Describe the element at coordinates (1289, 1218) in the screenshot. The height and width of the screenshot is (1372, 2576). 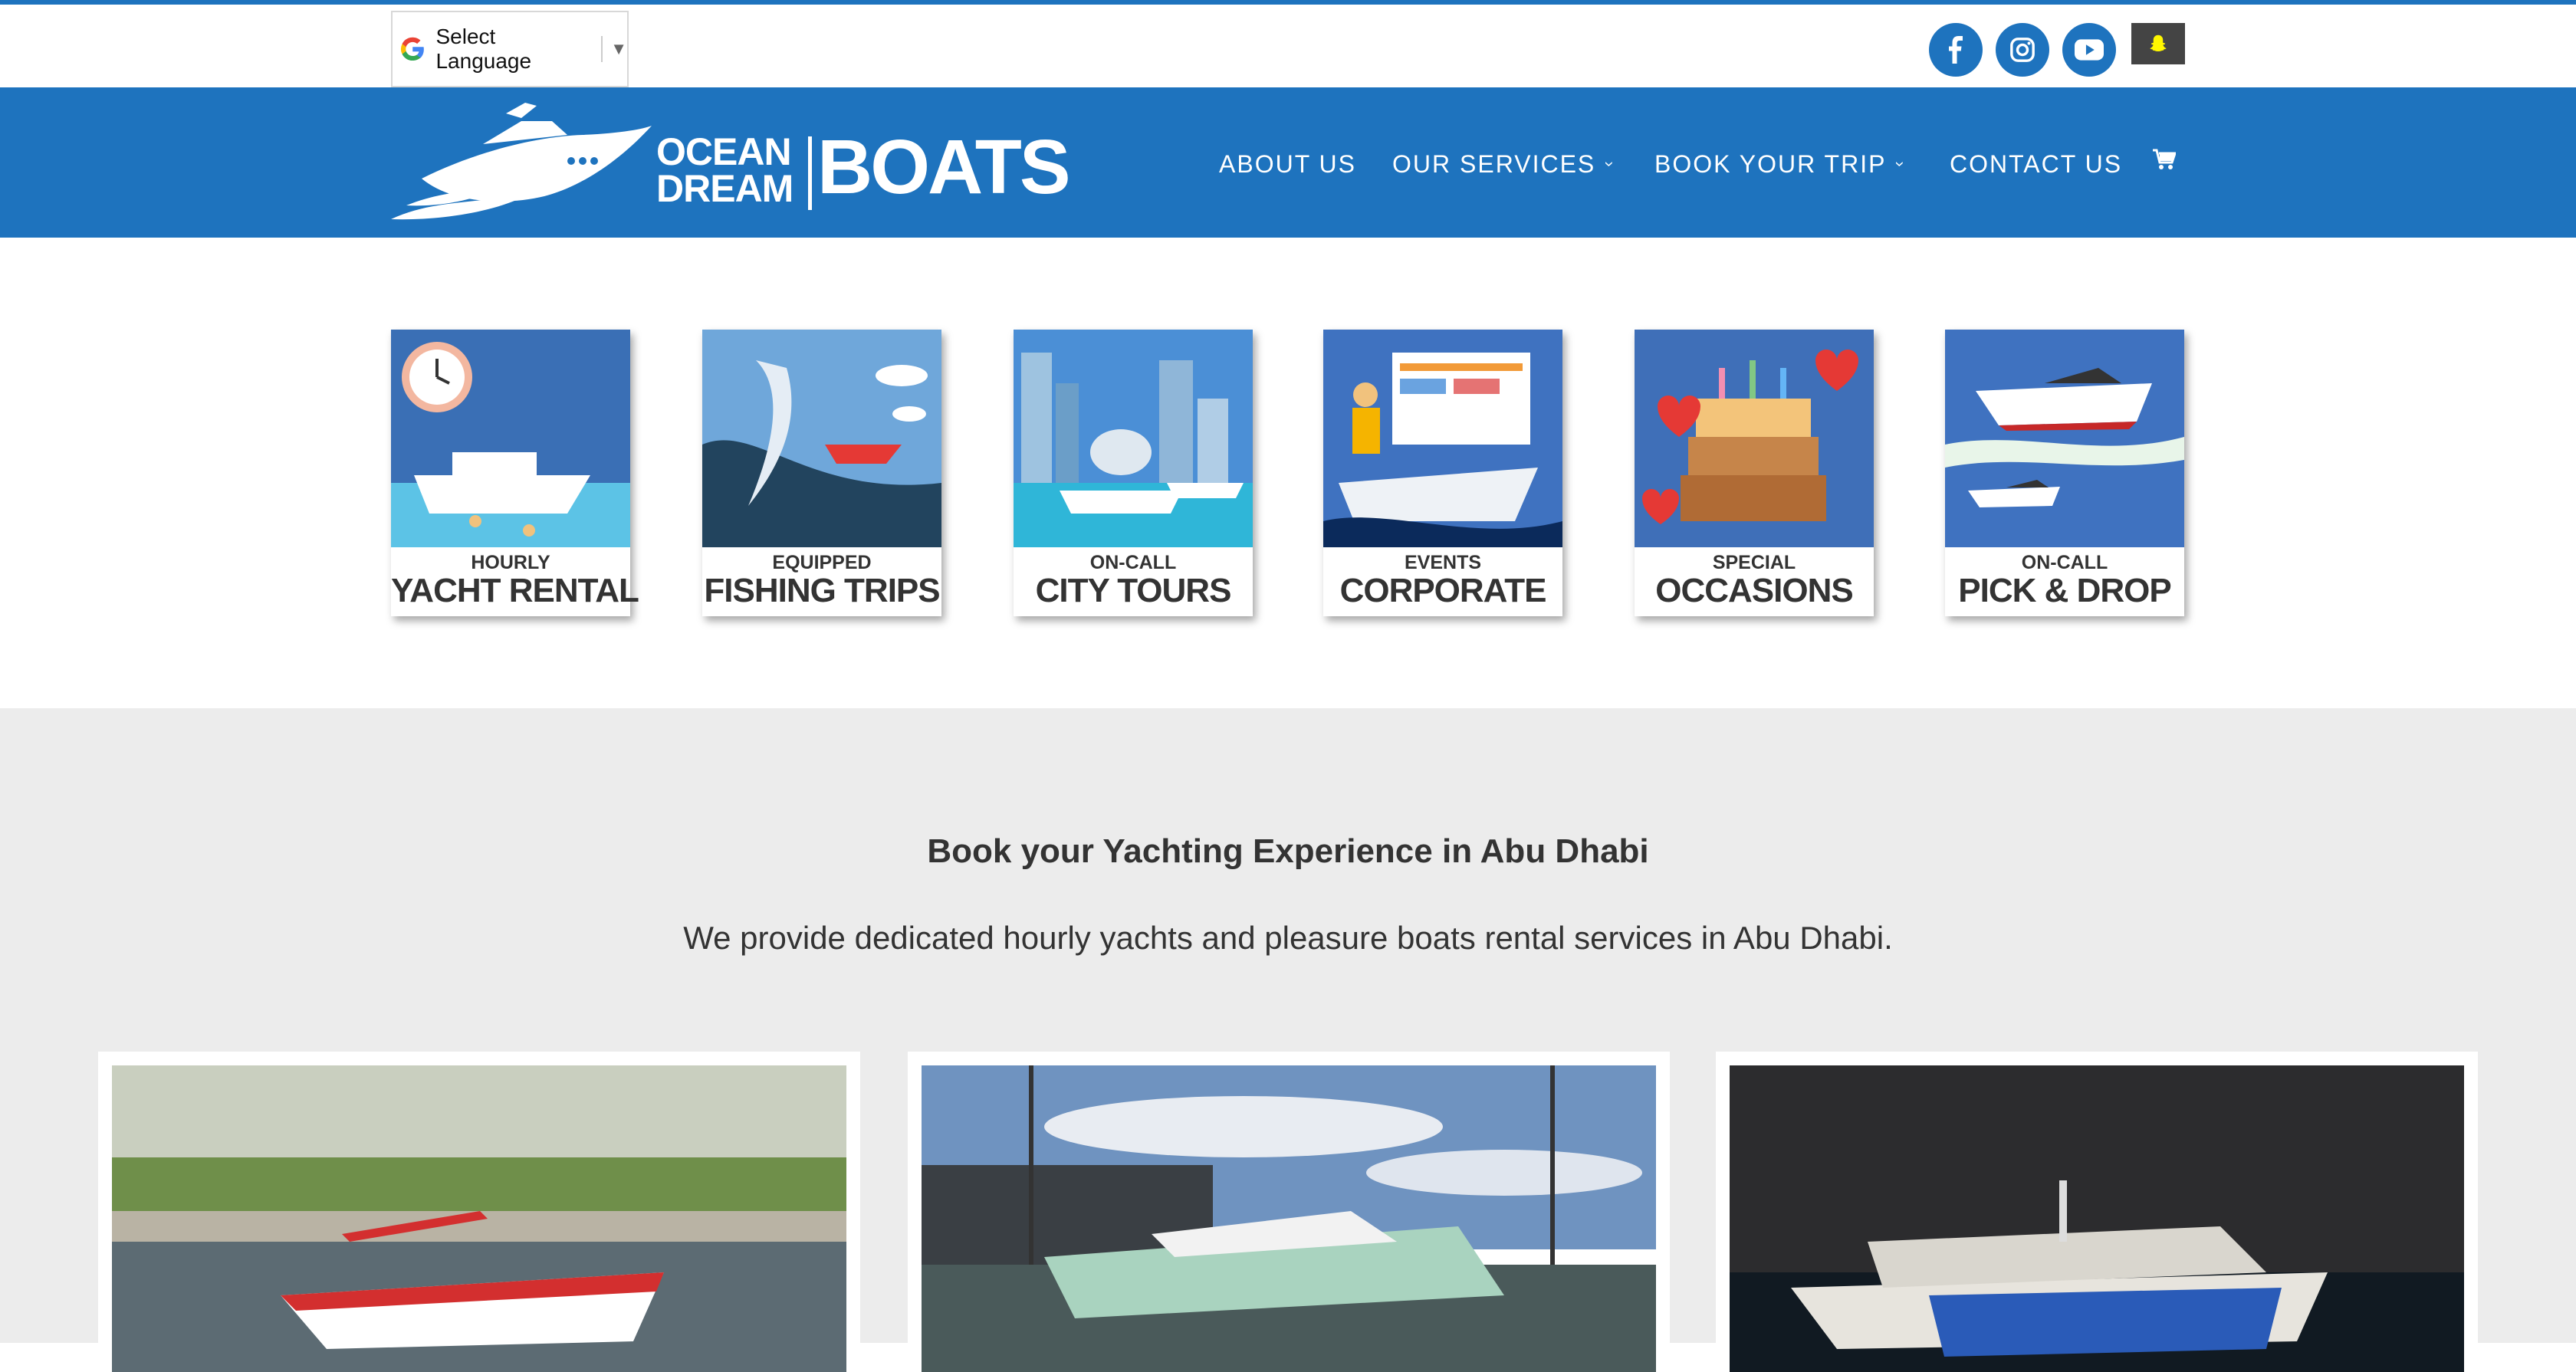
I see `marina-yacht-photo` at that location.